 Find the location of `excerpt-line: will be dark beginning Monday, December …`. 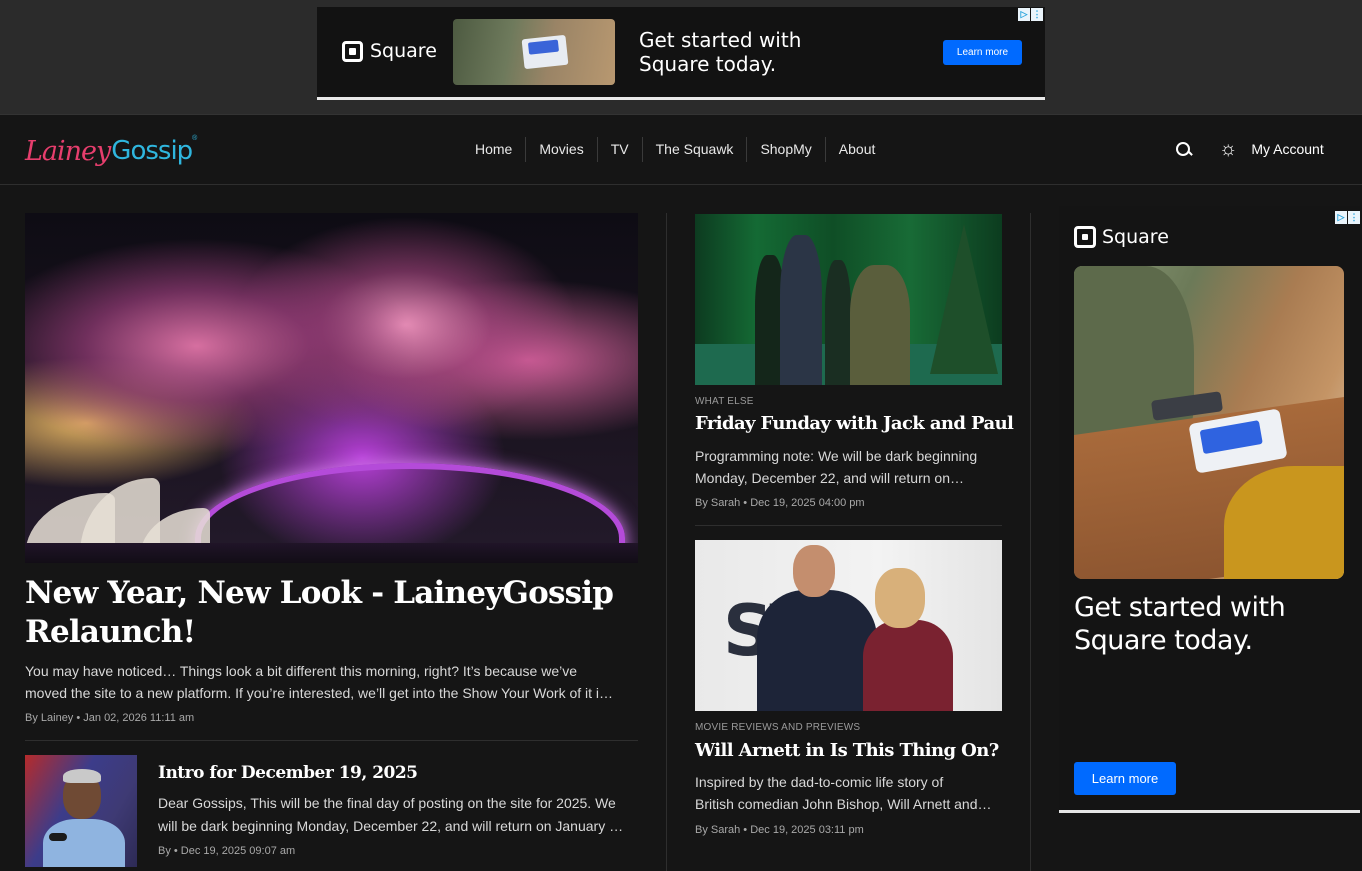

excerpt-line: will be dark beginning Monday, December … is located at coordinates (391, 826).